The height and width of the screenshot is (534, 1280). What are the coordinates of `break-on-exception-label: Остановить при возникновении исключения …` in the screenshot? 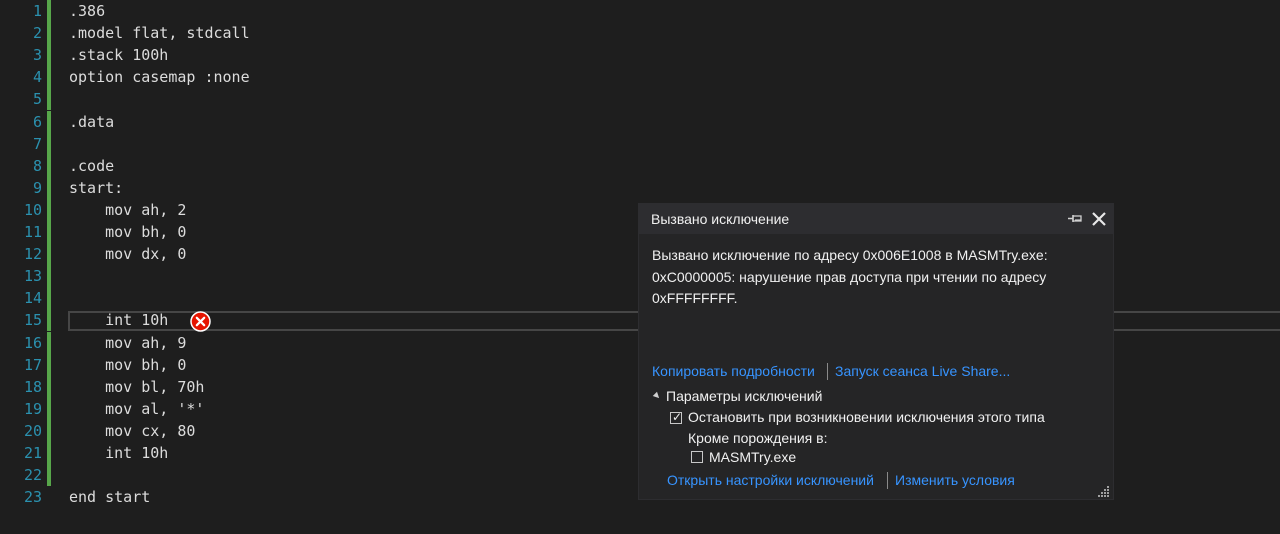 It's located at (866, 417).